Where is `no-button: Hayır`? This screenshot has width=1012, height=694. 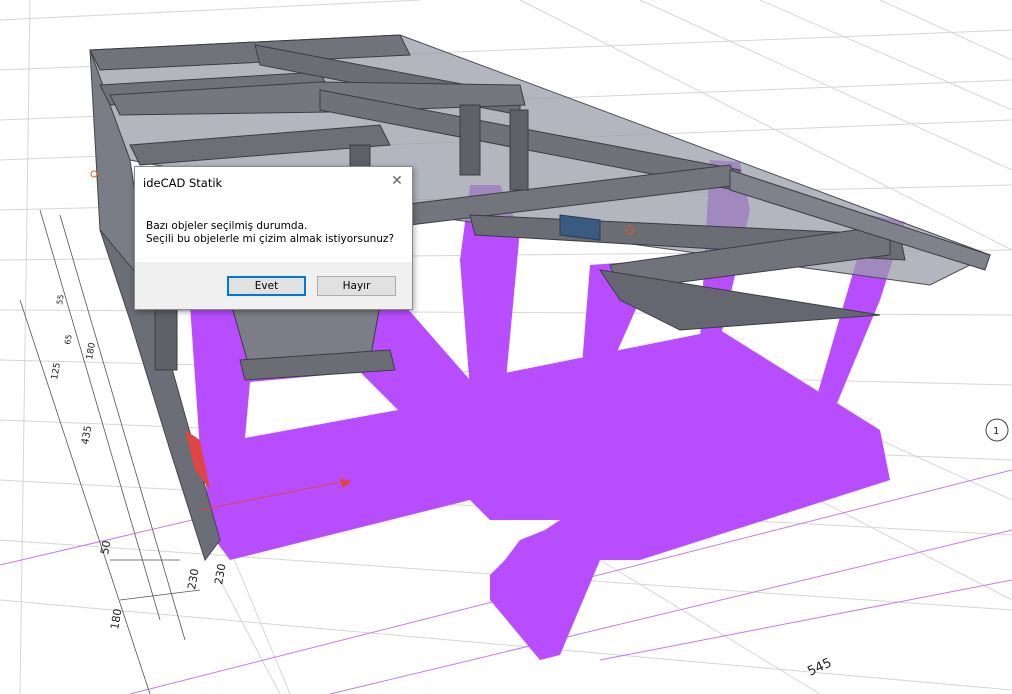
no-button: Hayır is located at coordinates (356, 286).